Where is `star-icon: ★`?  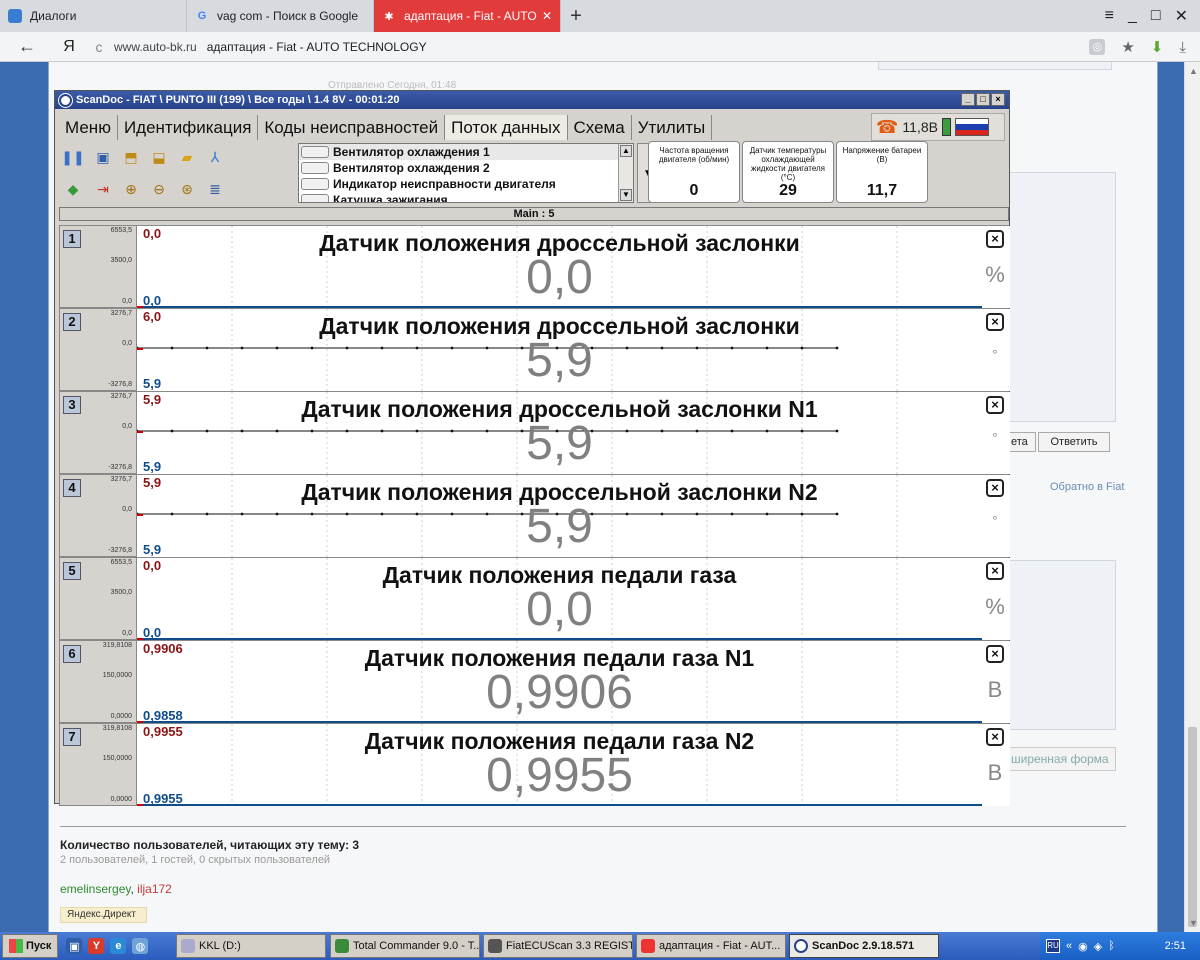 star-icon: ★ is located at coordinates (1127, 47).